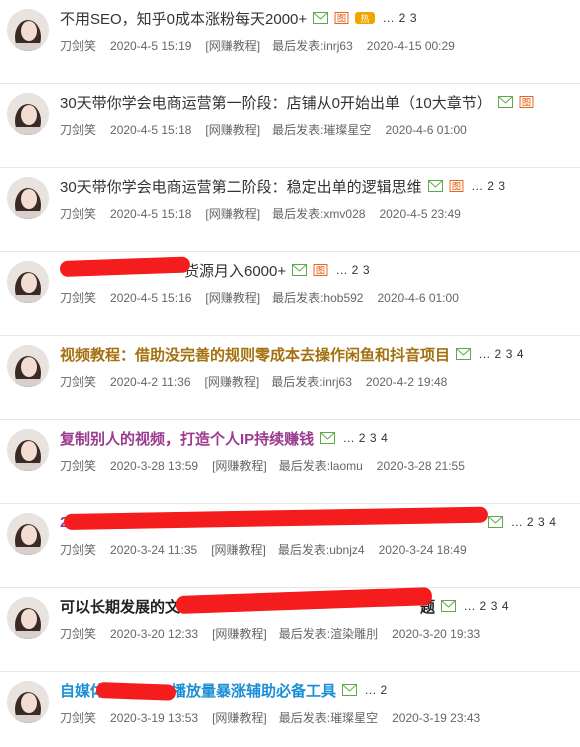  Describe the element at coordinates (276, 102) in the screenshot. I see `thread-title-link: 30天带你学会电商运营第一阶段：店铺从0开始出单（10大章节）` at that location.